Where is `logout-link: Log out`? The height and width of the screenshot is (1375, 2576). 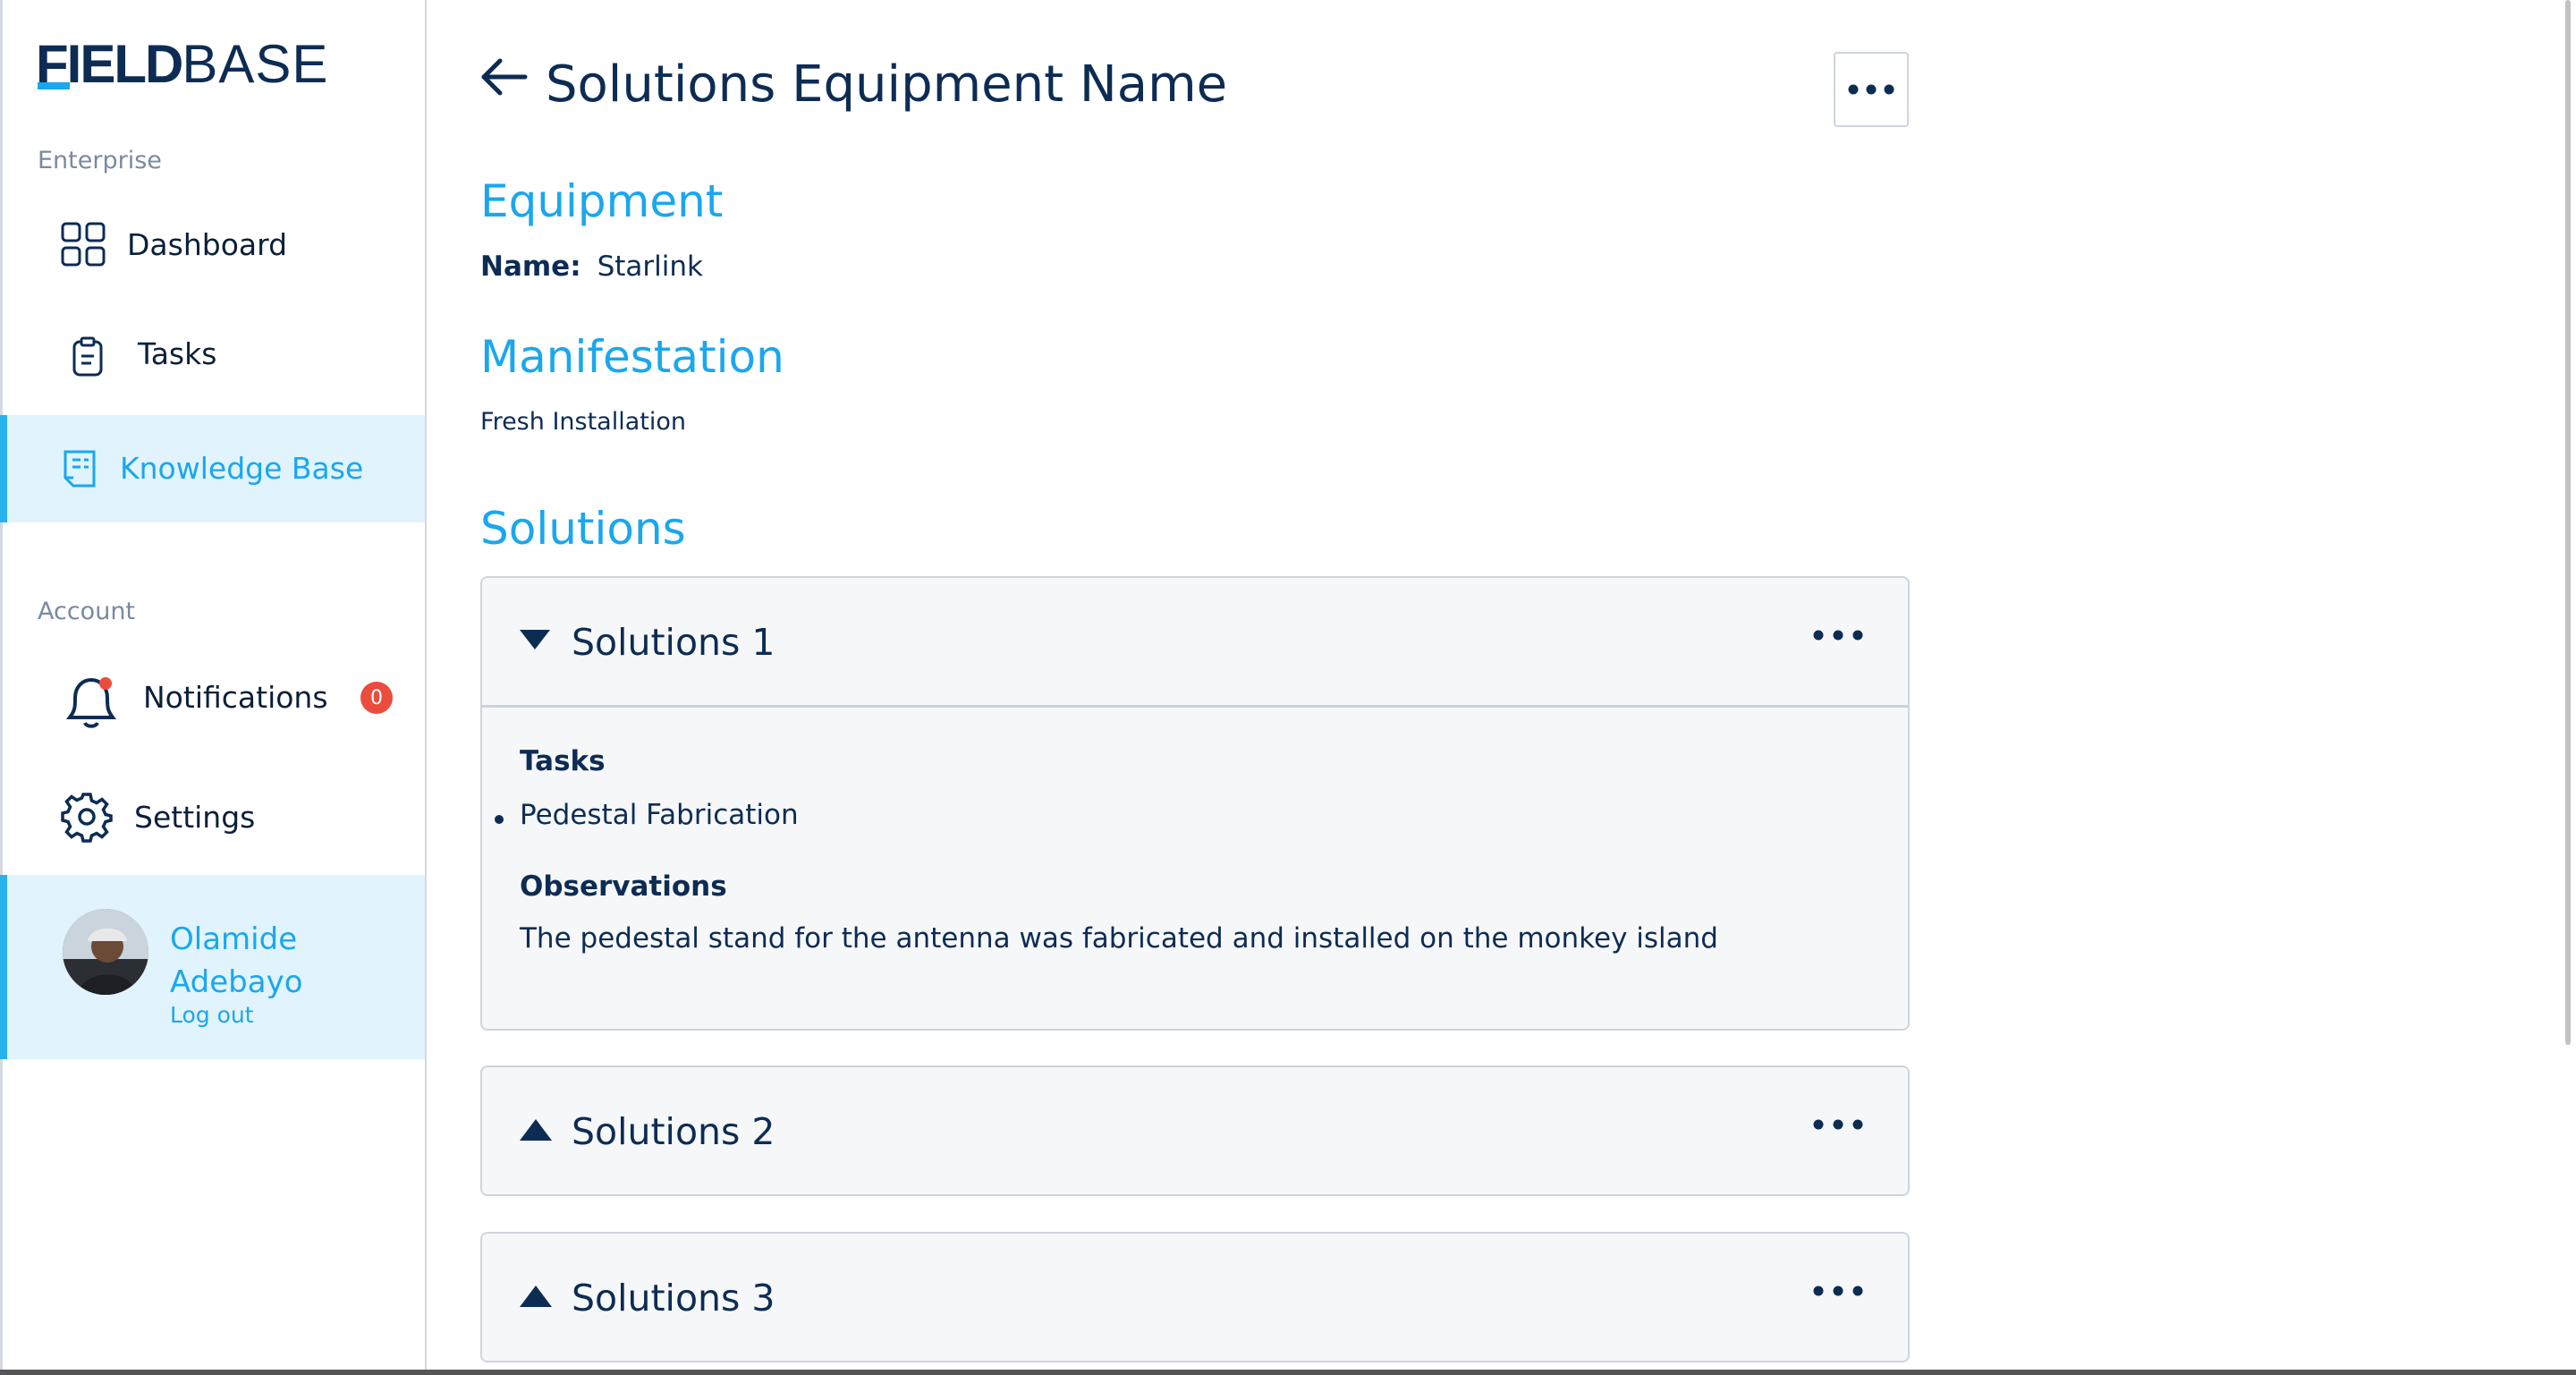 logout-link: Log out is located at coordinates (212, 1015).